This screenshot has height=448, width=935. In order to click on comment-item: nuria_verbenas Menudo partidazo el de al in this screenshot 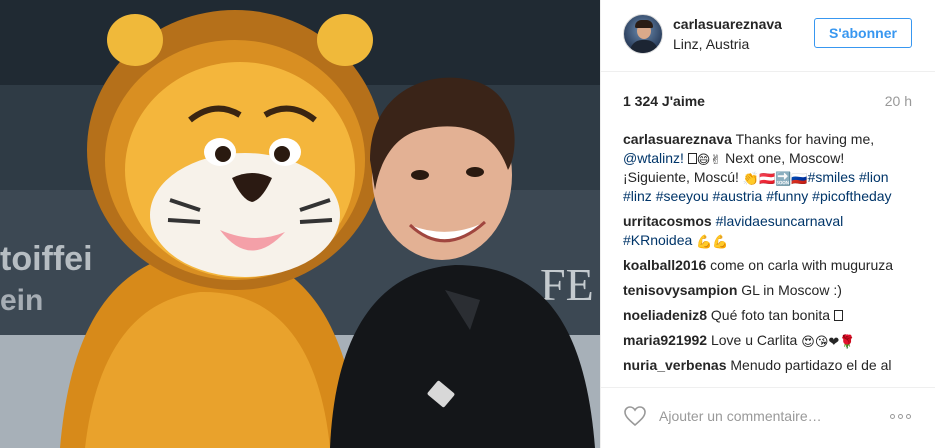, I will do `click(768, 365)`.